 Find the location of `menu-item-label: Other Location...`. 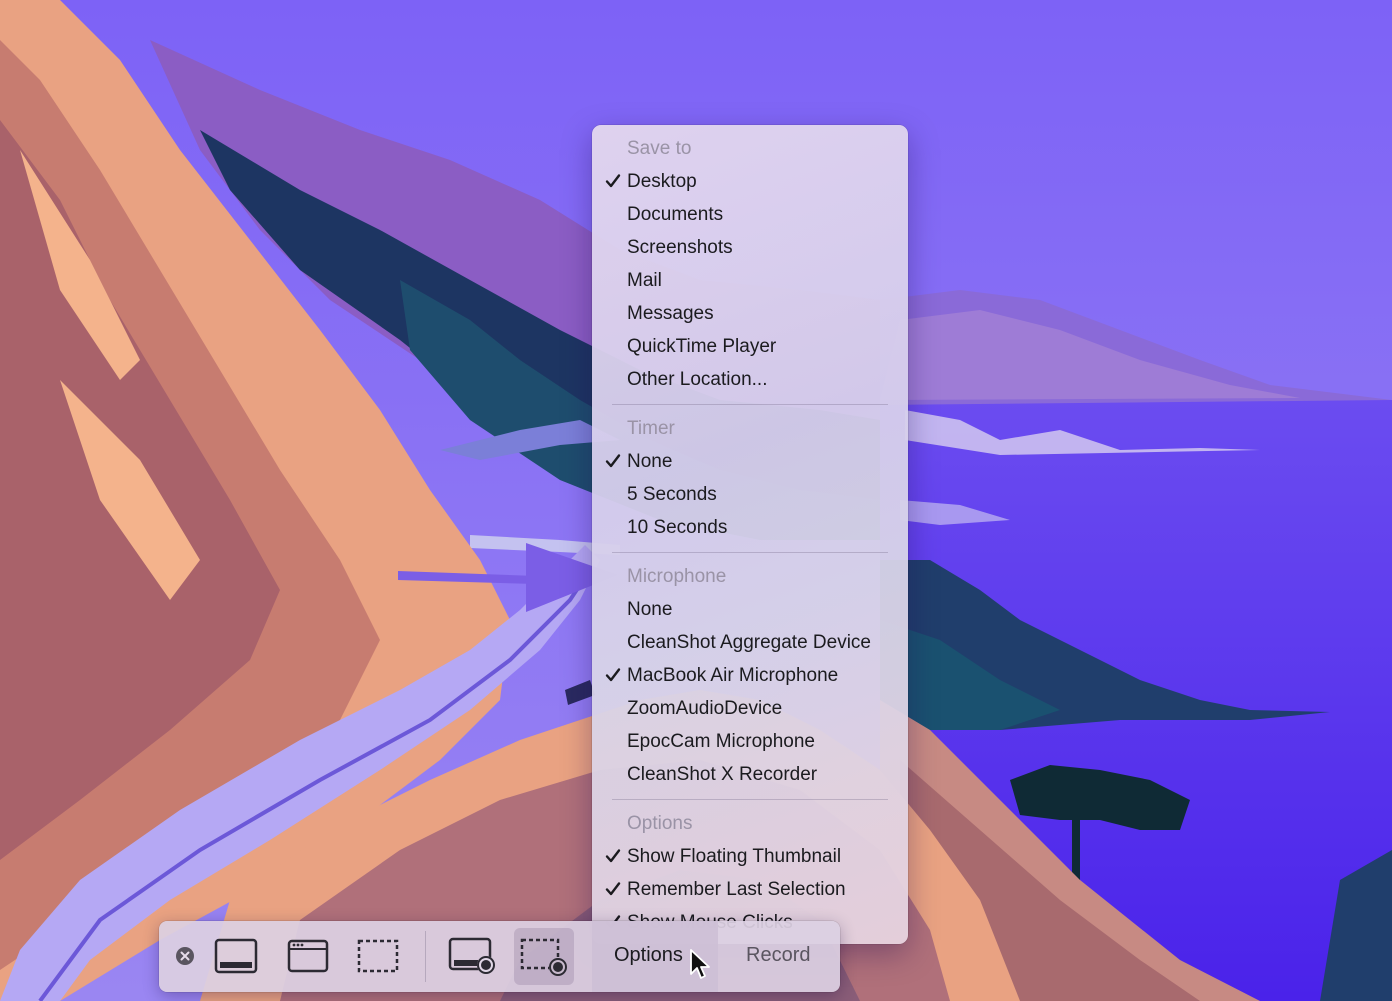

menu-item-label: Other Location... is located at coordinates (697, 379).